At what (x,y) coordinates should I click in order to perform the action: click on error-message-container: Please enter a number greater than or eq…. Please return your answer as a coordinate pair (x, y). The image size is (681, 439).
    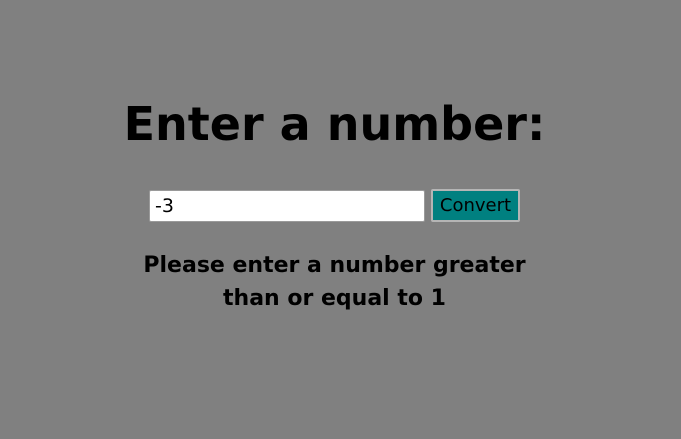
    Looking at the image, I should click on (337, 282).